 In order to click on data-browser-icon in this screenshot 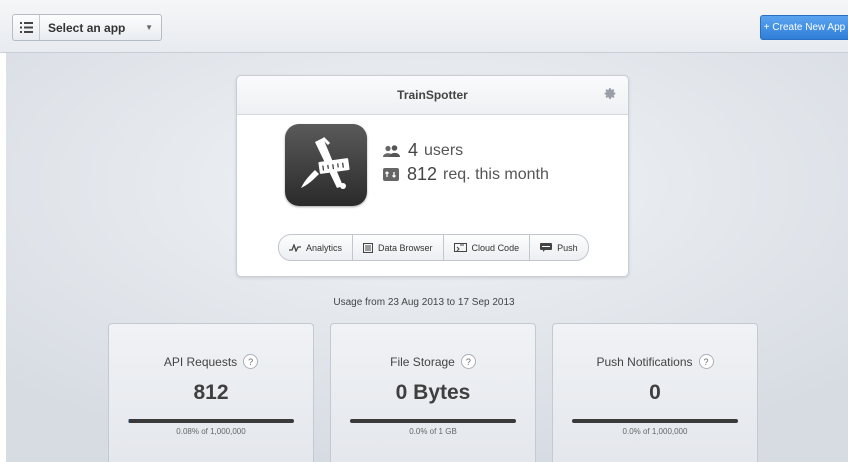, I will do `click(368, 247)`.